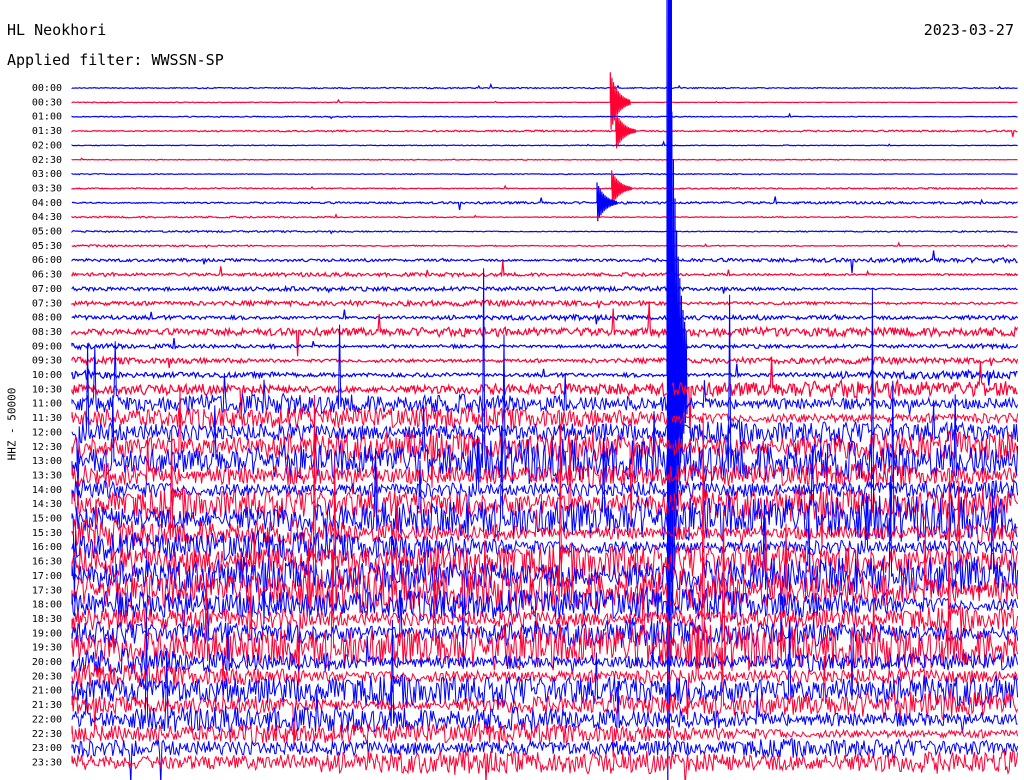  What do you see at coordinates (47, 504) in the screenshot?
I see `time-tick-label: 14:30` at bounding box center [47, 504].